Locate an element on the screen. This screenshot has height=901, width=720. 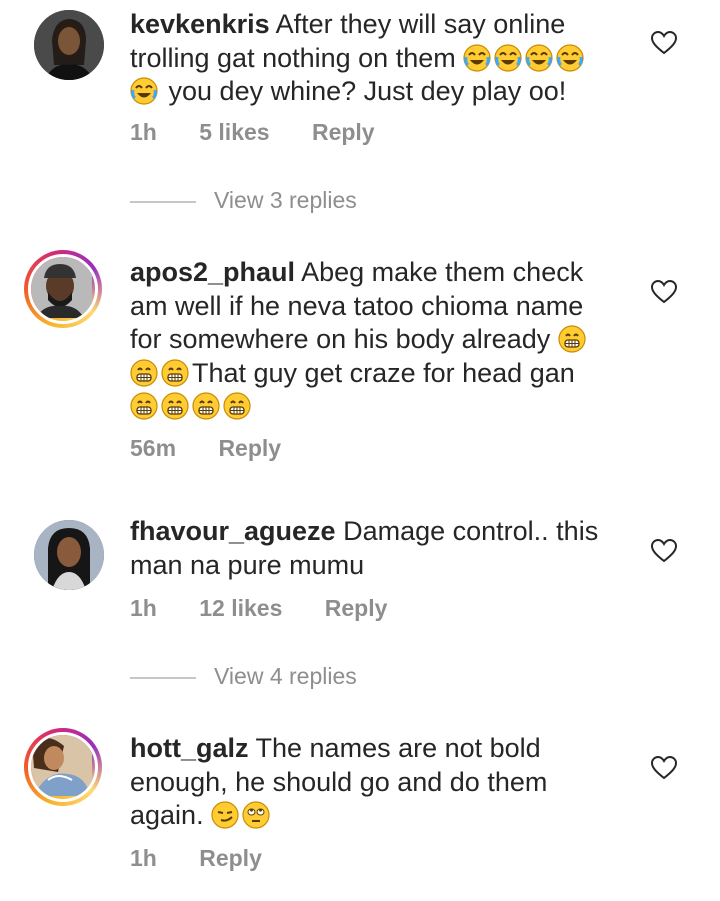
comment-username: fhavour_agueze is located at coordinates (233, 531).